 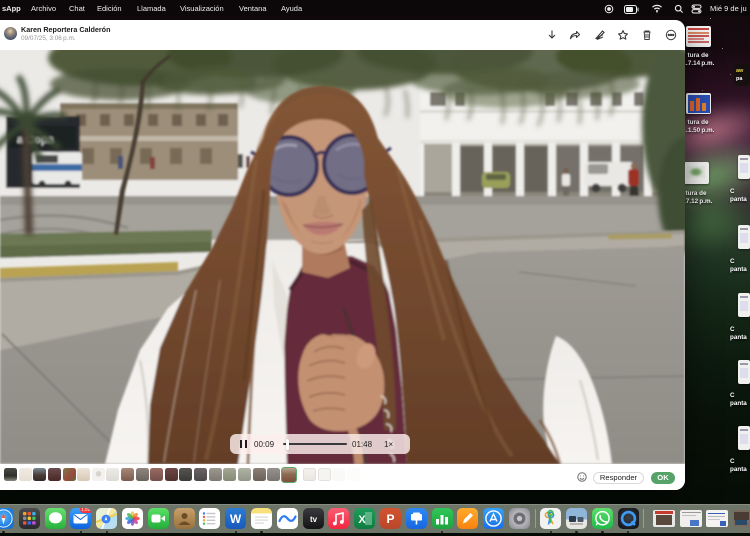 I want to click on svg-text: tv, so click(x=314, y=519).